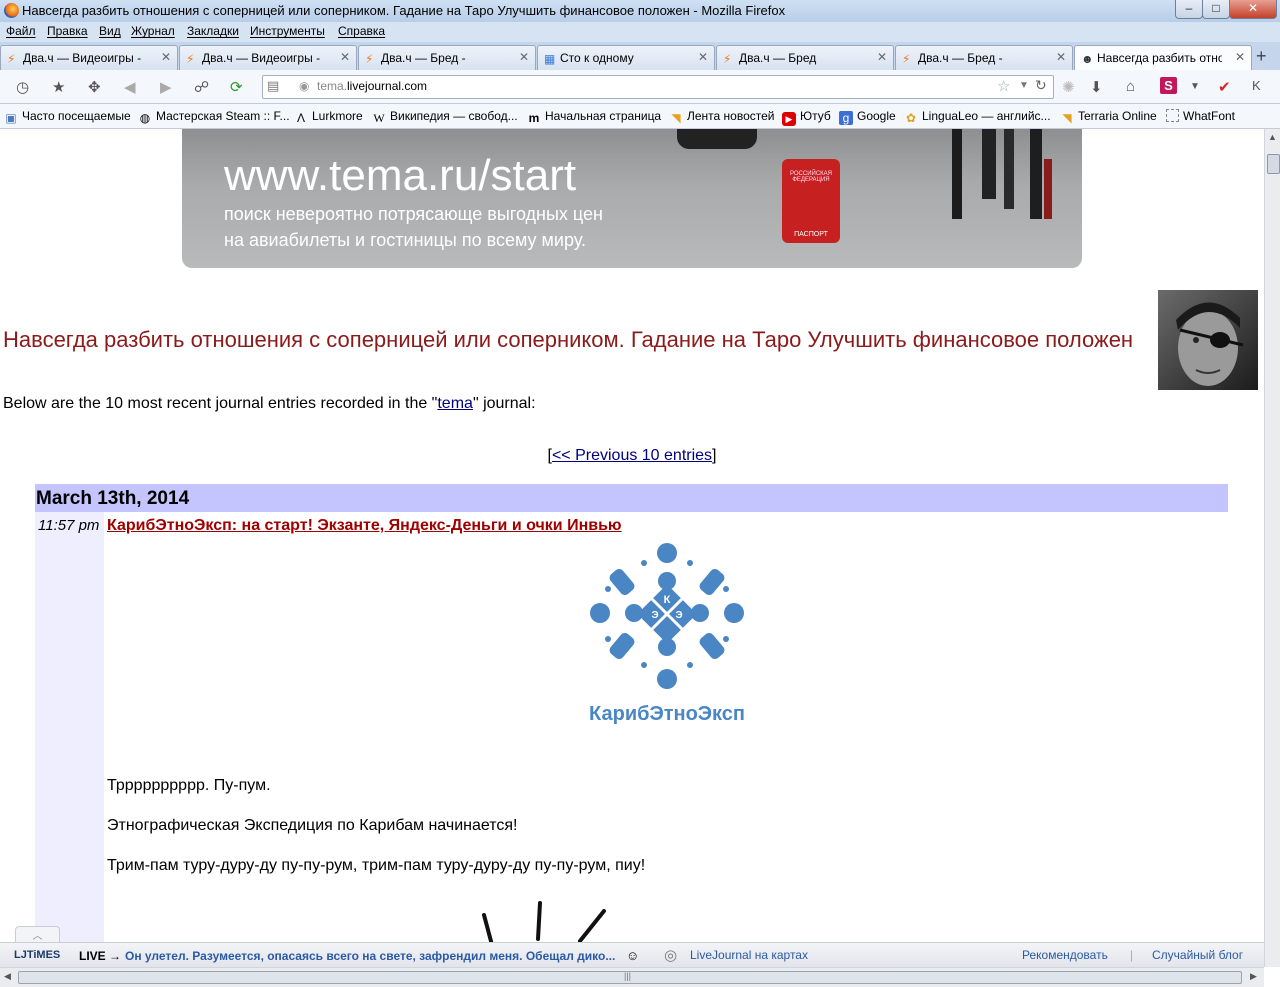 Image resolution: width=1280 pixels, height=987 pixels. What do you see at coordinates (1208, 340) in the screenshot?
I see `author-avatar` at bounding box center [1208, 340].